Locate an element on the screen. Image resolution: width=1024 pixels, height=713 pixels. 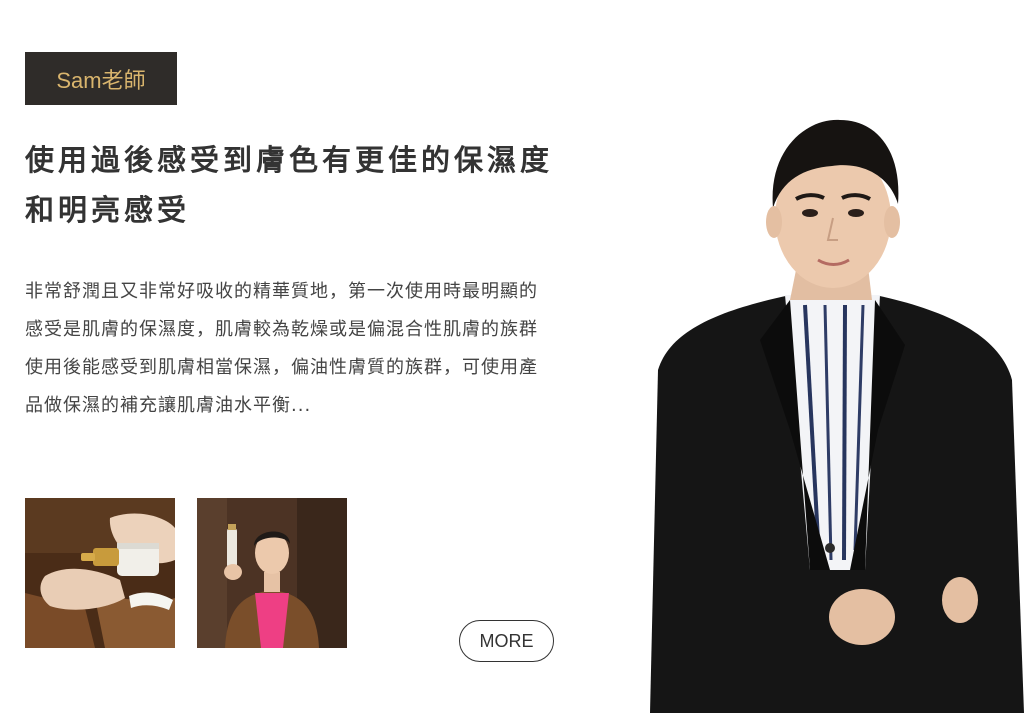
thumbnail-holding-product is located at coordinates (272, 573).